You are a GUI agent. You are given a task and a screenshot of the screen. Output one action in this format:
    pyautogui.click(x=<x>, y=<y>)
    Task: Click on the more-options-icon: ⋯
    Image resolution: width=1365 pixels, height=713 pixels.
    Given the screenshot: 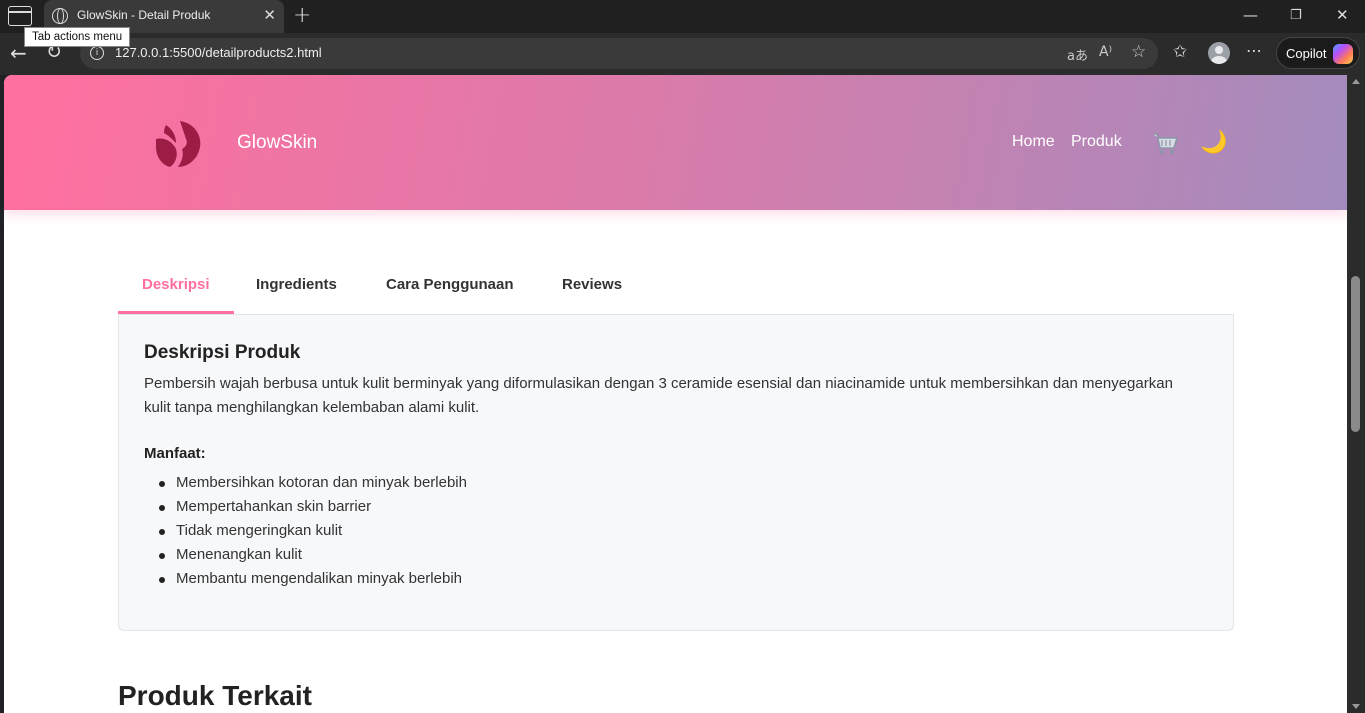 What is the action you would take?
    pyautogui.click(x=1254, y=50)
    